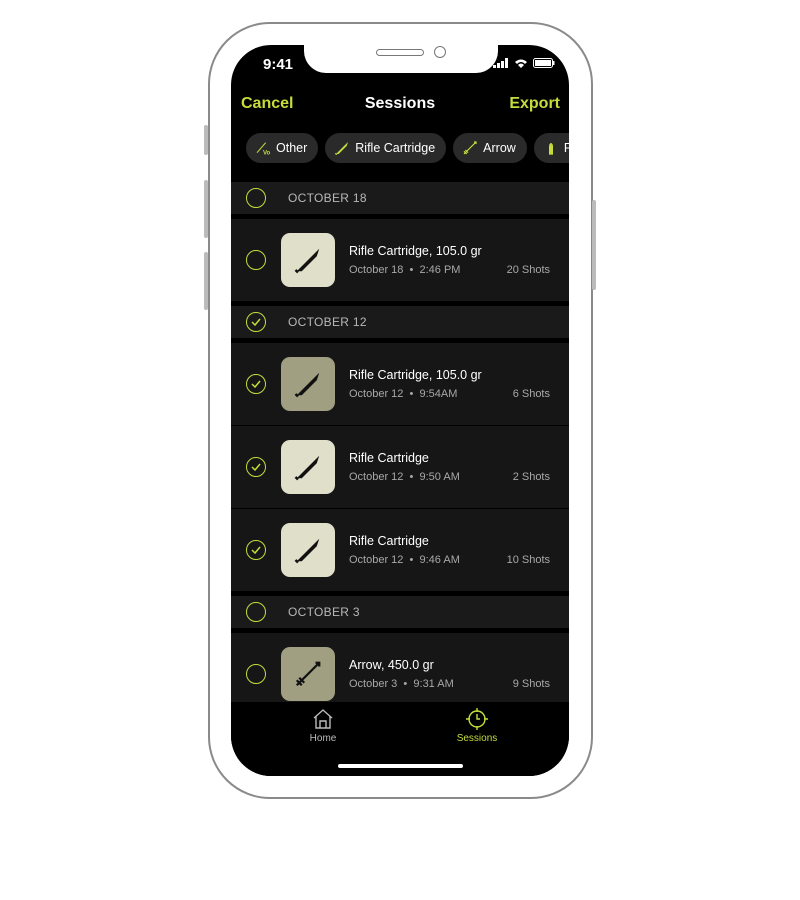 The width and height of the screenshot is (800, 900). I want to click on session-title: Arrow, 450.0 gr, so click(391, 665).